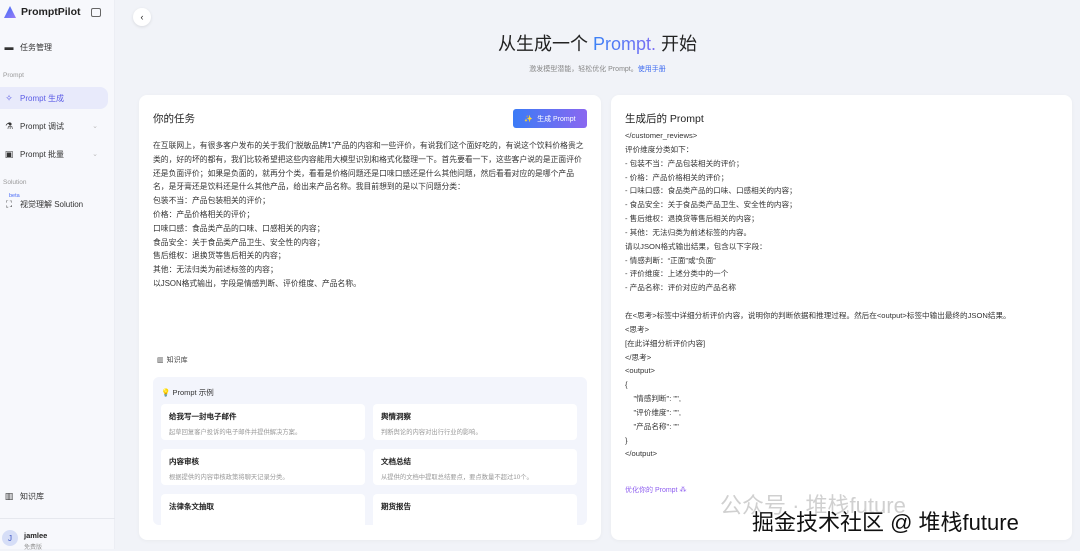 The image size is (1080, 551). I want to click on app-name: PromptPilot, so click(51, 12).